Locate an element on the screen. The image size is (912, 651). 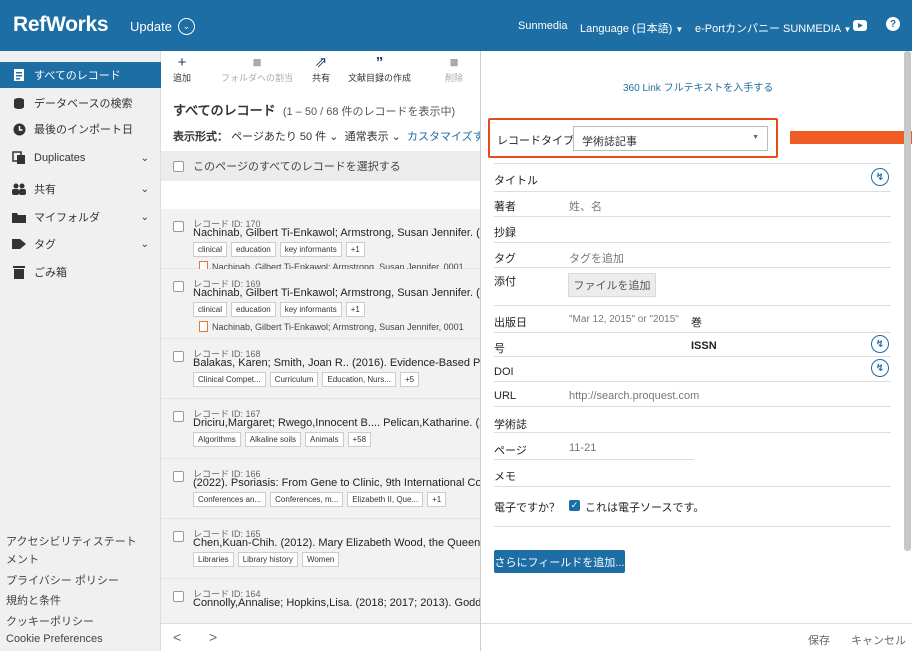
tag-chip: Libraries is located at coordinates (213, 559).